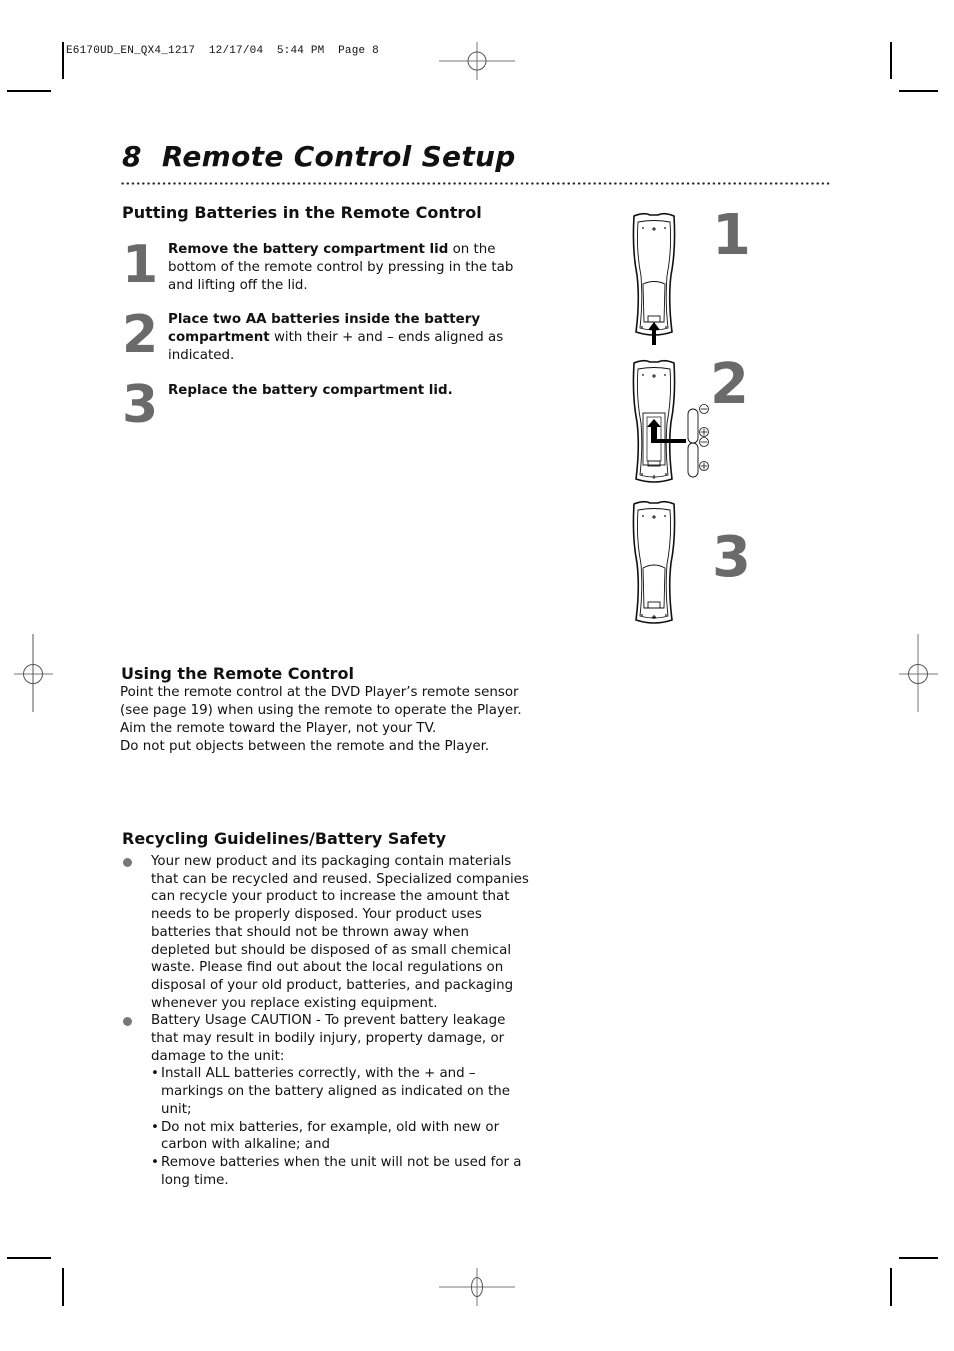  I want to click on step-3-bold: Replace the battery compartment lid., so click(310, 390).